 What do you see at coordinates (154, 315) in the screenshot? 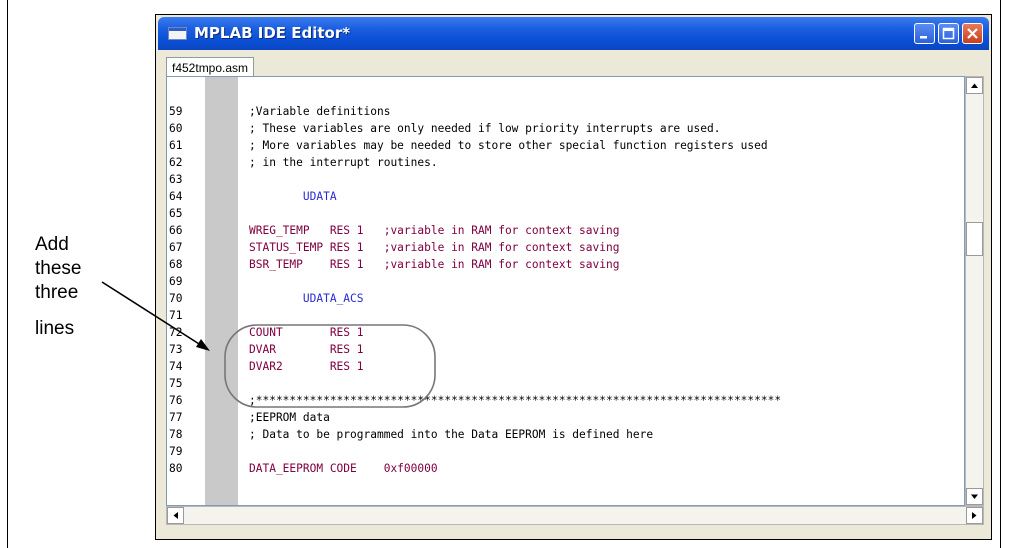
I see `annotation-arrow-line` at bounding box center [154, 315].